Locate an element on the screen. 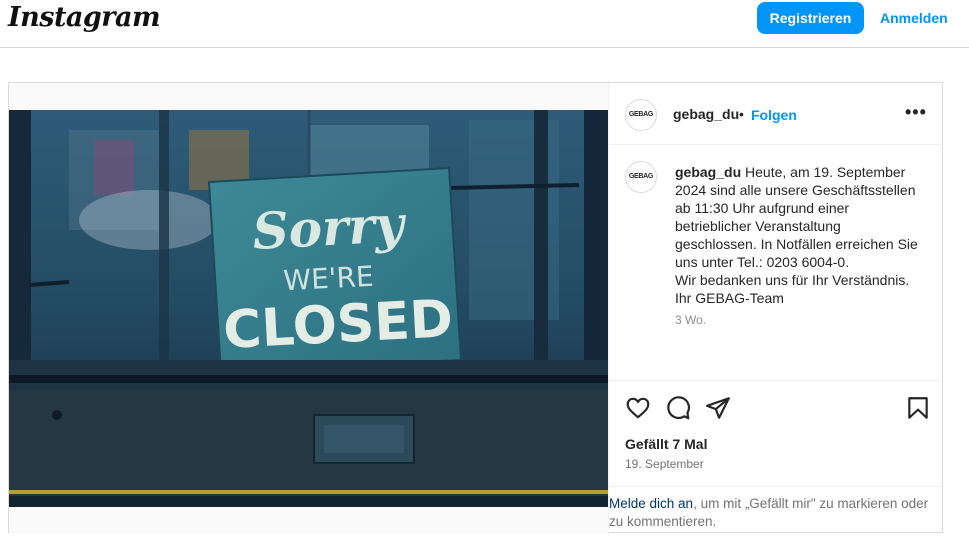 This screenshot has width=969, height=555. login-prompt-link: Melde dich an is located at coordinates (651, 503).